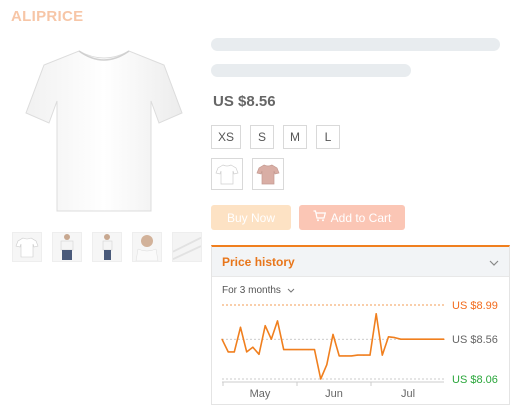 The height and width of the screenshot is (406, 510). I want to click on thumbnail-model-side, so click(107, 247).